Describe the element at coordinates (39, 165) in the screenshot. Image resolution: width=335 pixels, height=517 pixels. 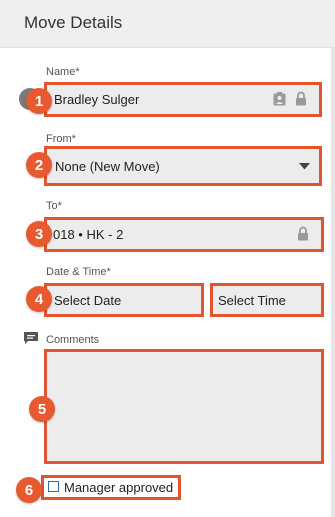
I see `callout-badge-2: 2` at that location.